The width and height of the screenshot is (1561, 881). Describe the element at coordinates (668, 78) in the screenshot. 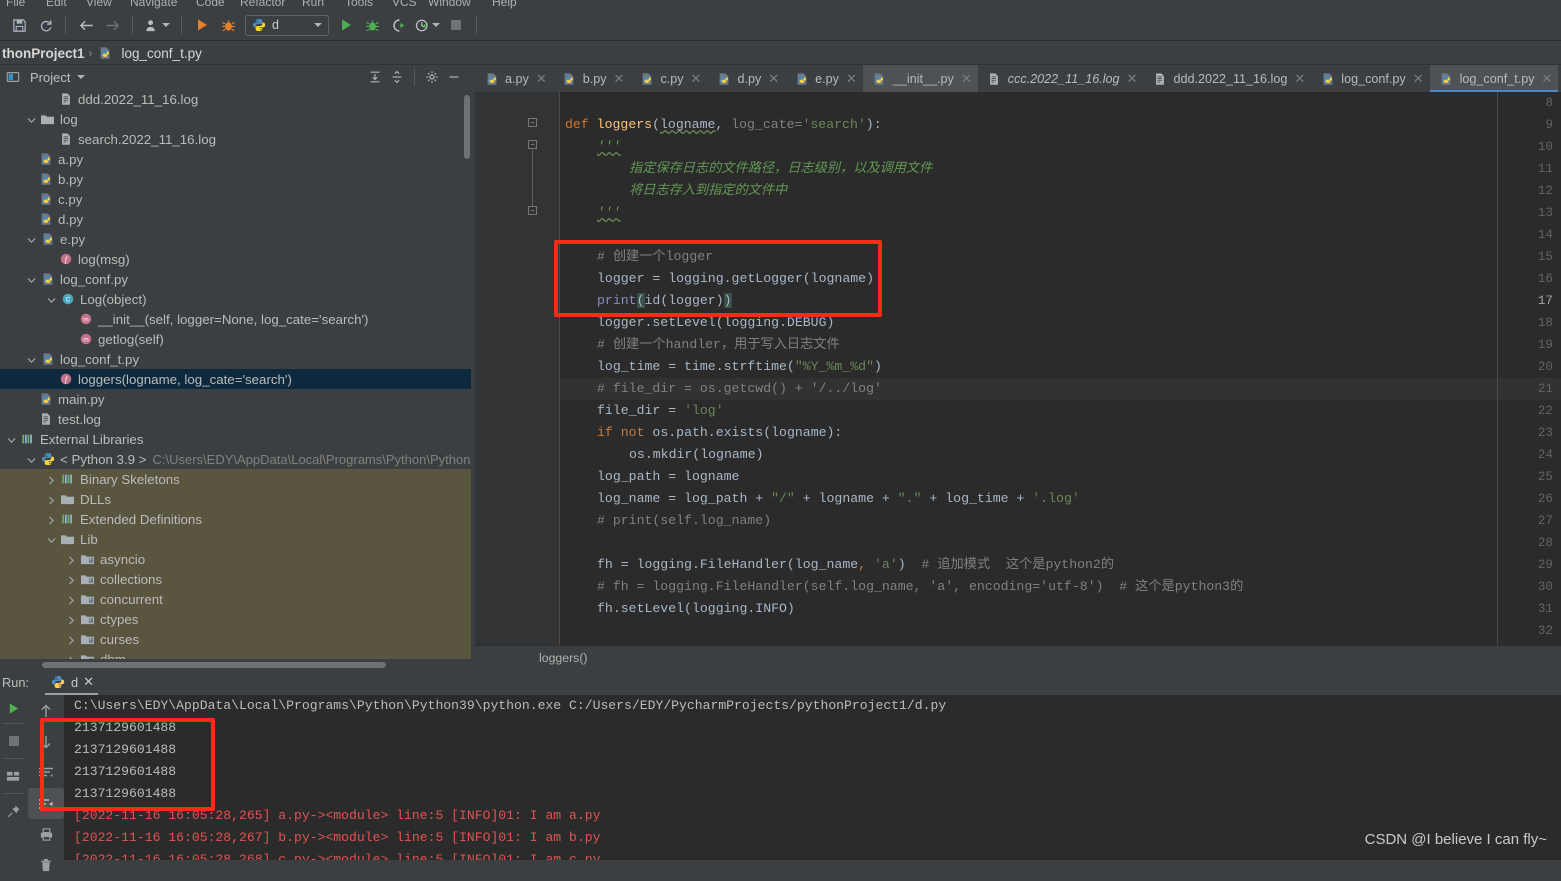

I see `editor-tab-c.py: c.py ✕` at that location.